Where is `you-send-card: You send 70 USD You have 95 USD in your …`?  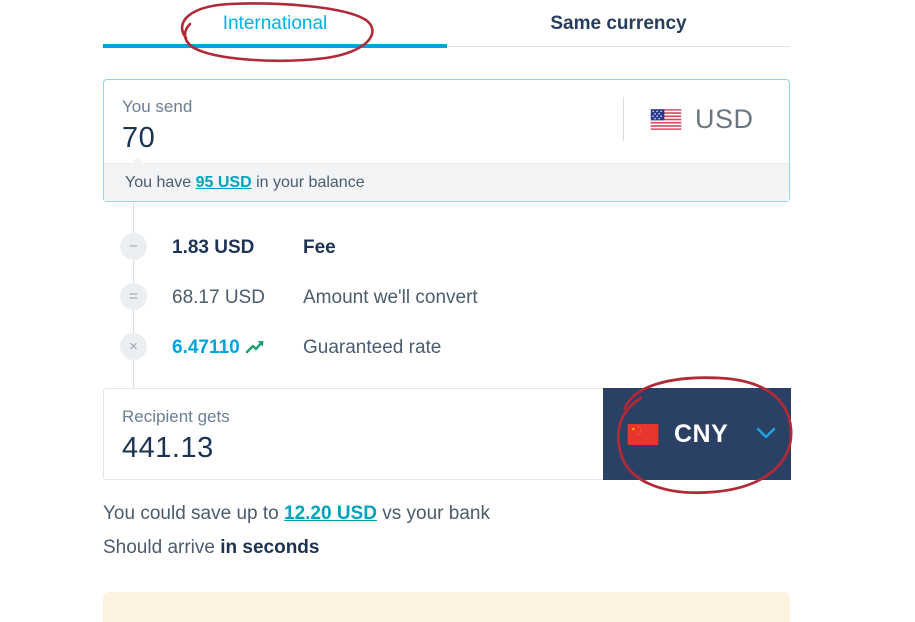
you-send-card: You send 70 USD You have 95 USD in your … is located at coordinates (446, 140).